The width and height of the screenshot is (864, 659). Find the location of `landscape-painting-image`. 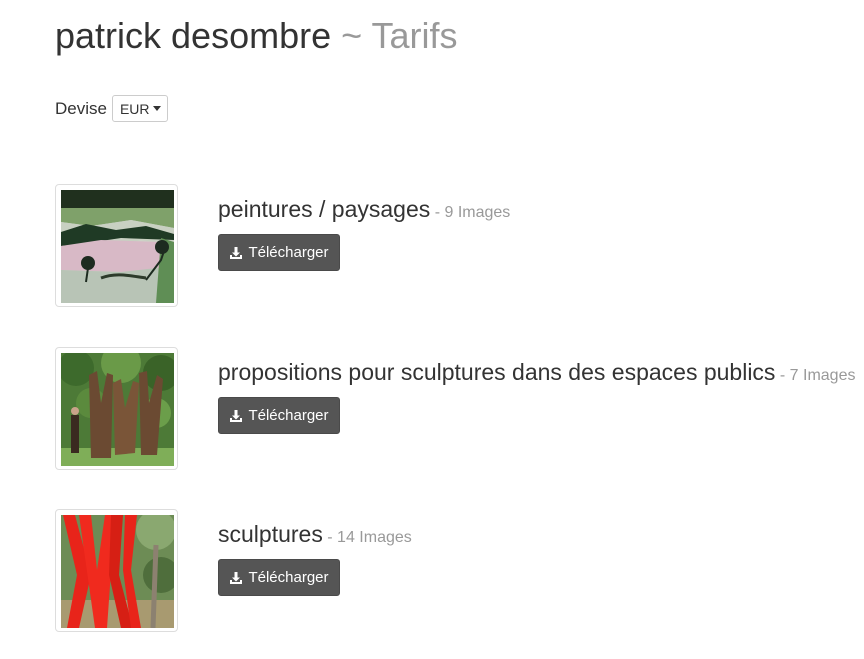

landscape-painting-image is located at coordinates (117, 246).